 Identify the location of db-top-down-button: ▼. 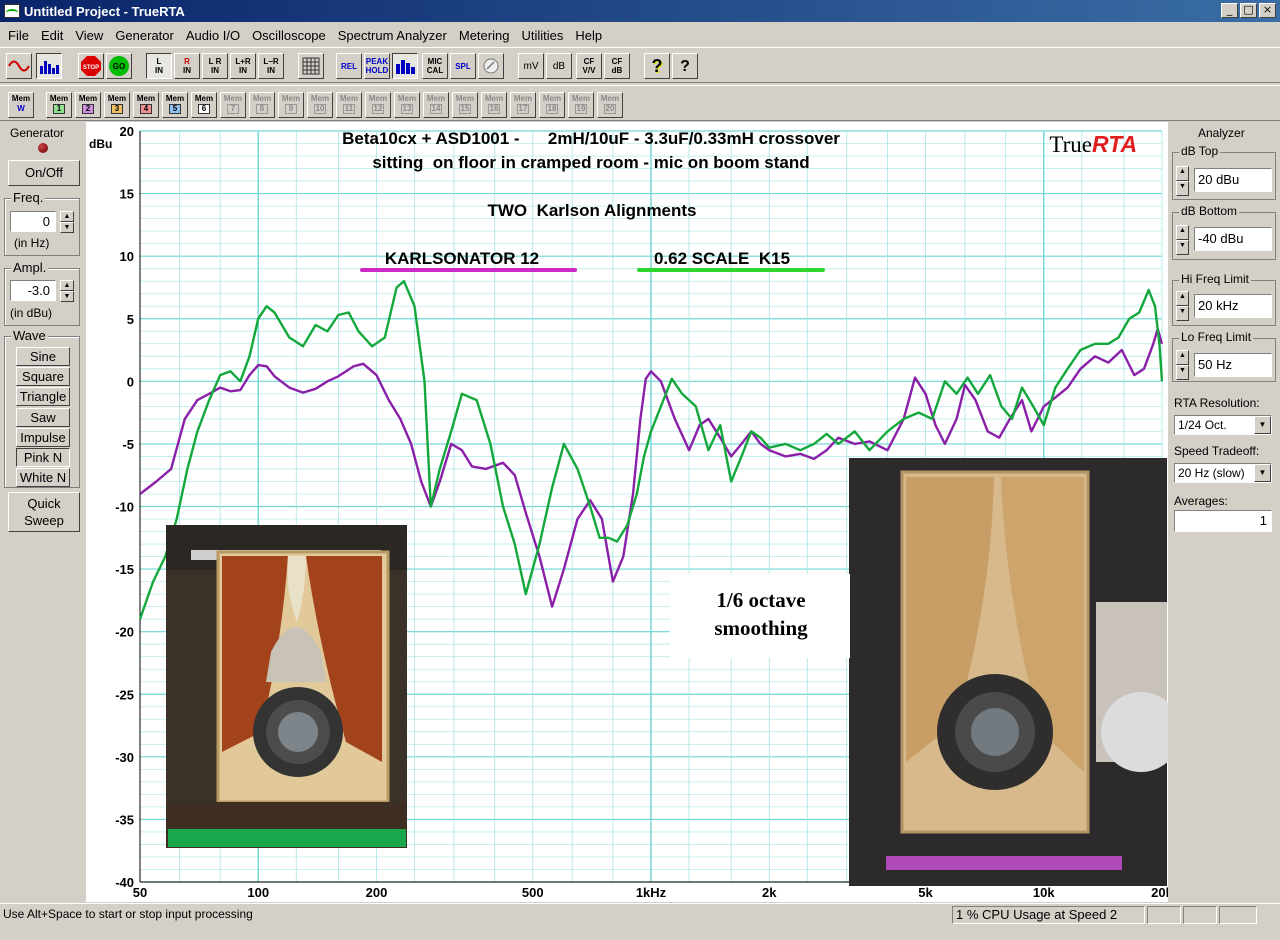
(1182, 188).